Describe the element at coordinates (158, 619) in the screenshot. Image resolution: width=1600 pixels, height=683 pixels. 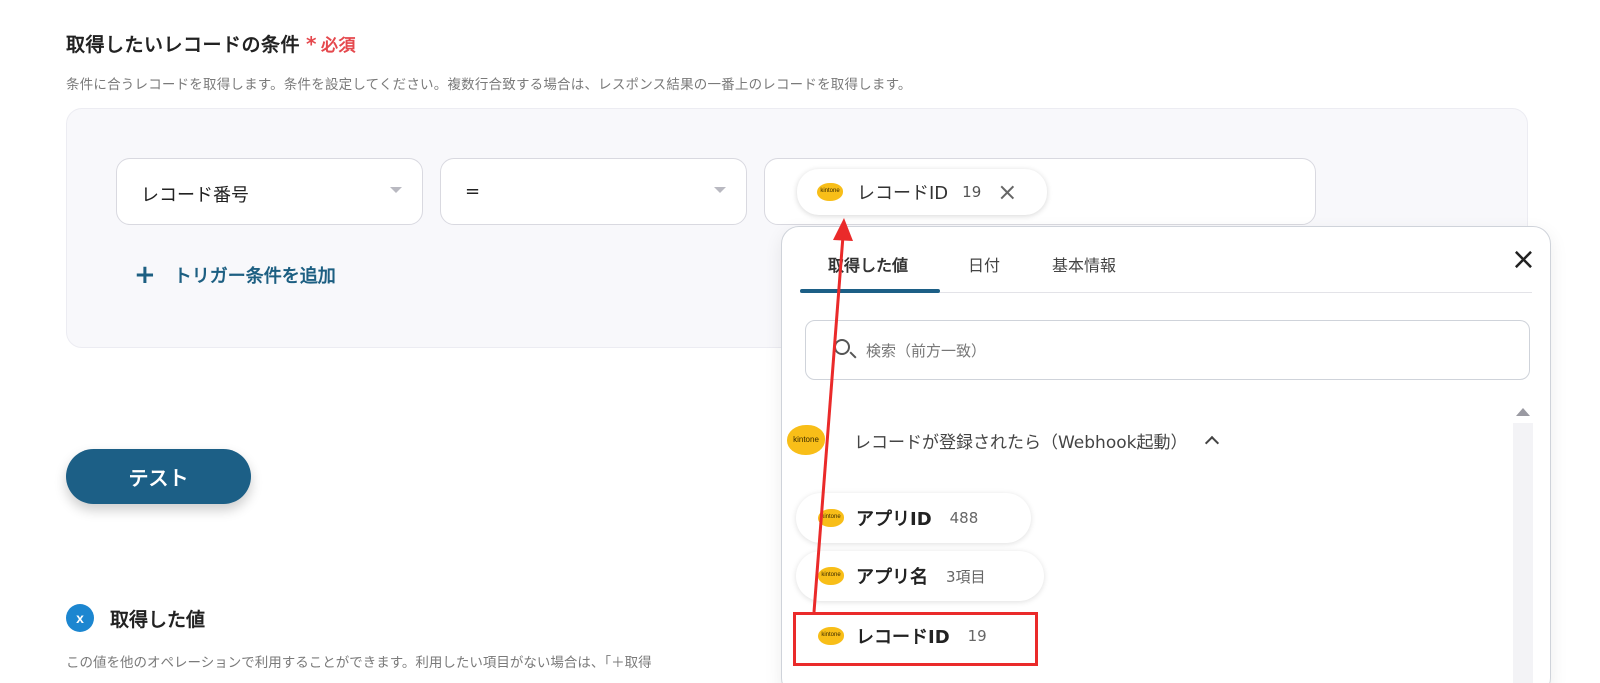
I see `obtained-values-title-text: 取得した値` at that location.